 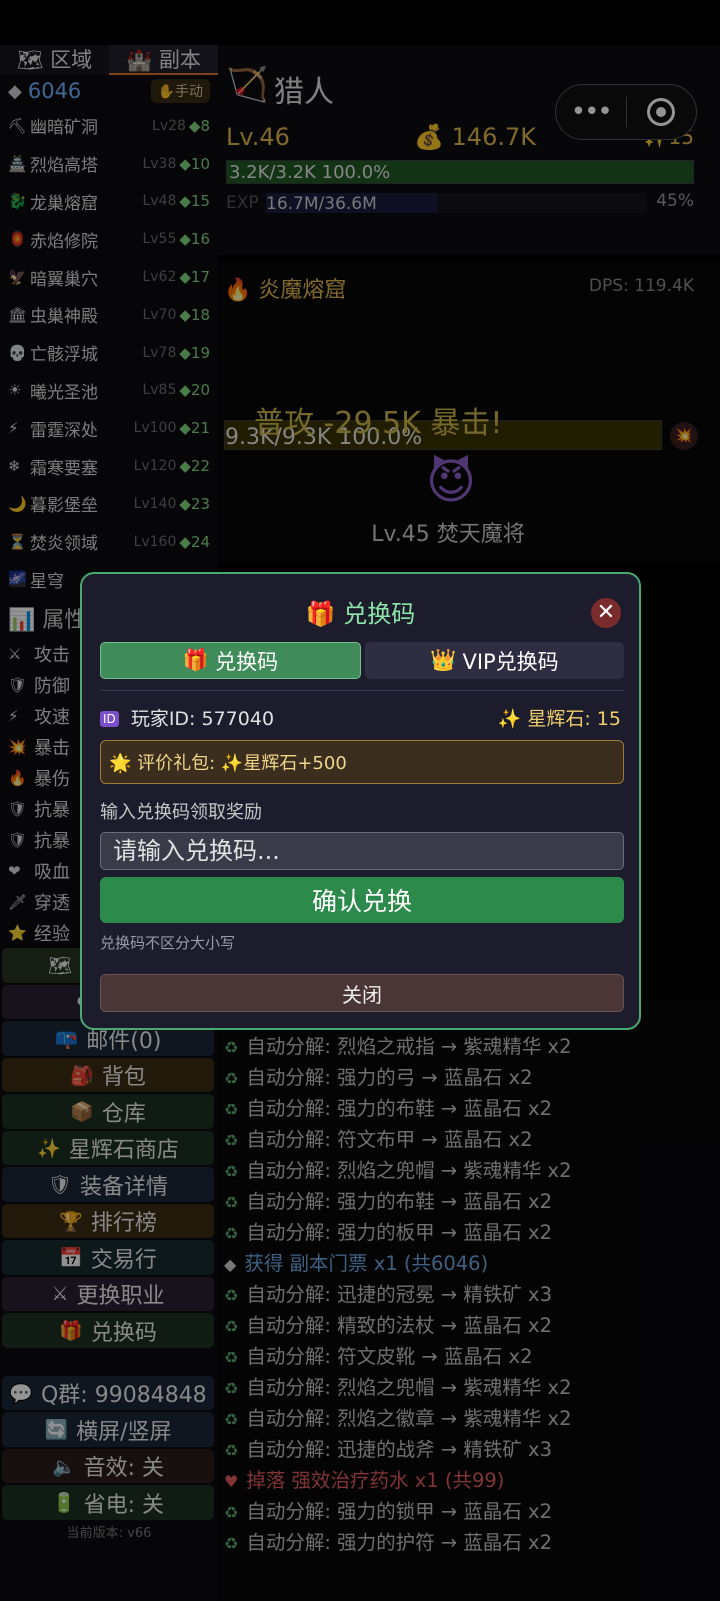 I want to click on player-id: ID 玩家ID: 577040, so click(x=187, y=717).